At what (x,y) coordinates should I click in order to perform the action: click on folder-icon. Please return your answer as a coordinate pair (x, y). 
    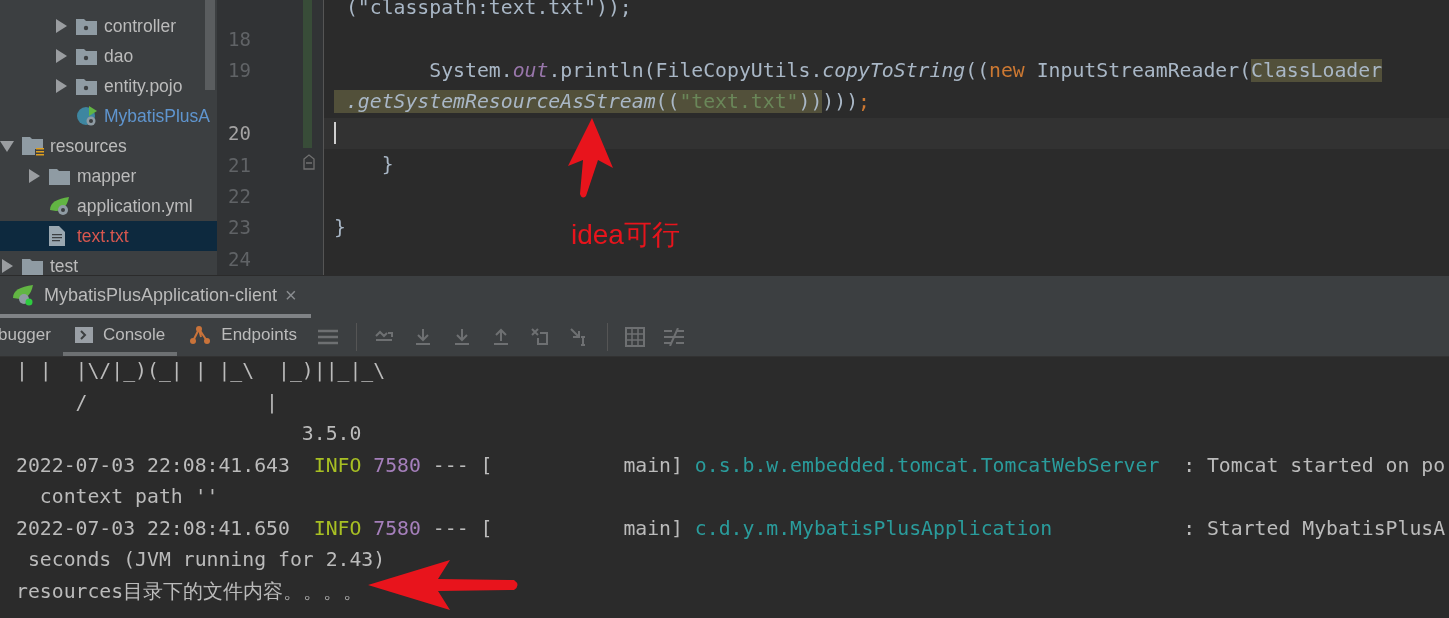
    Looking at the image, I should click on (59, 176).